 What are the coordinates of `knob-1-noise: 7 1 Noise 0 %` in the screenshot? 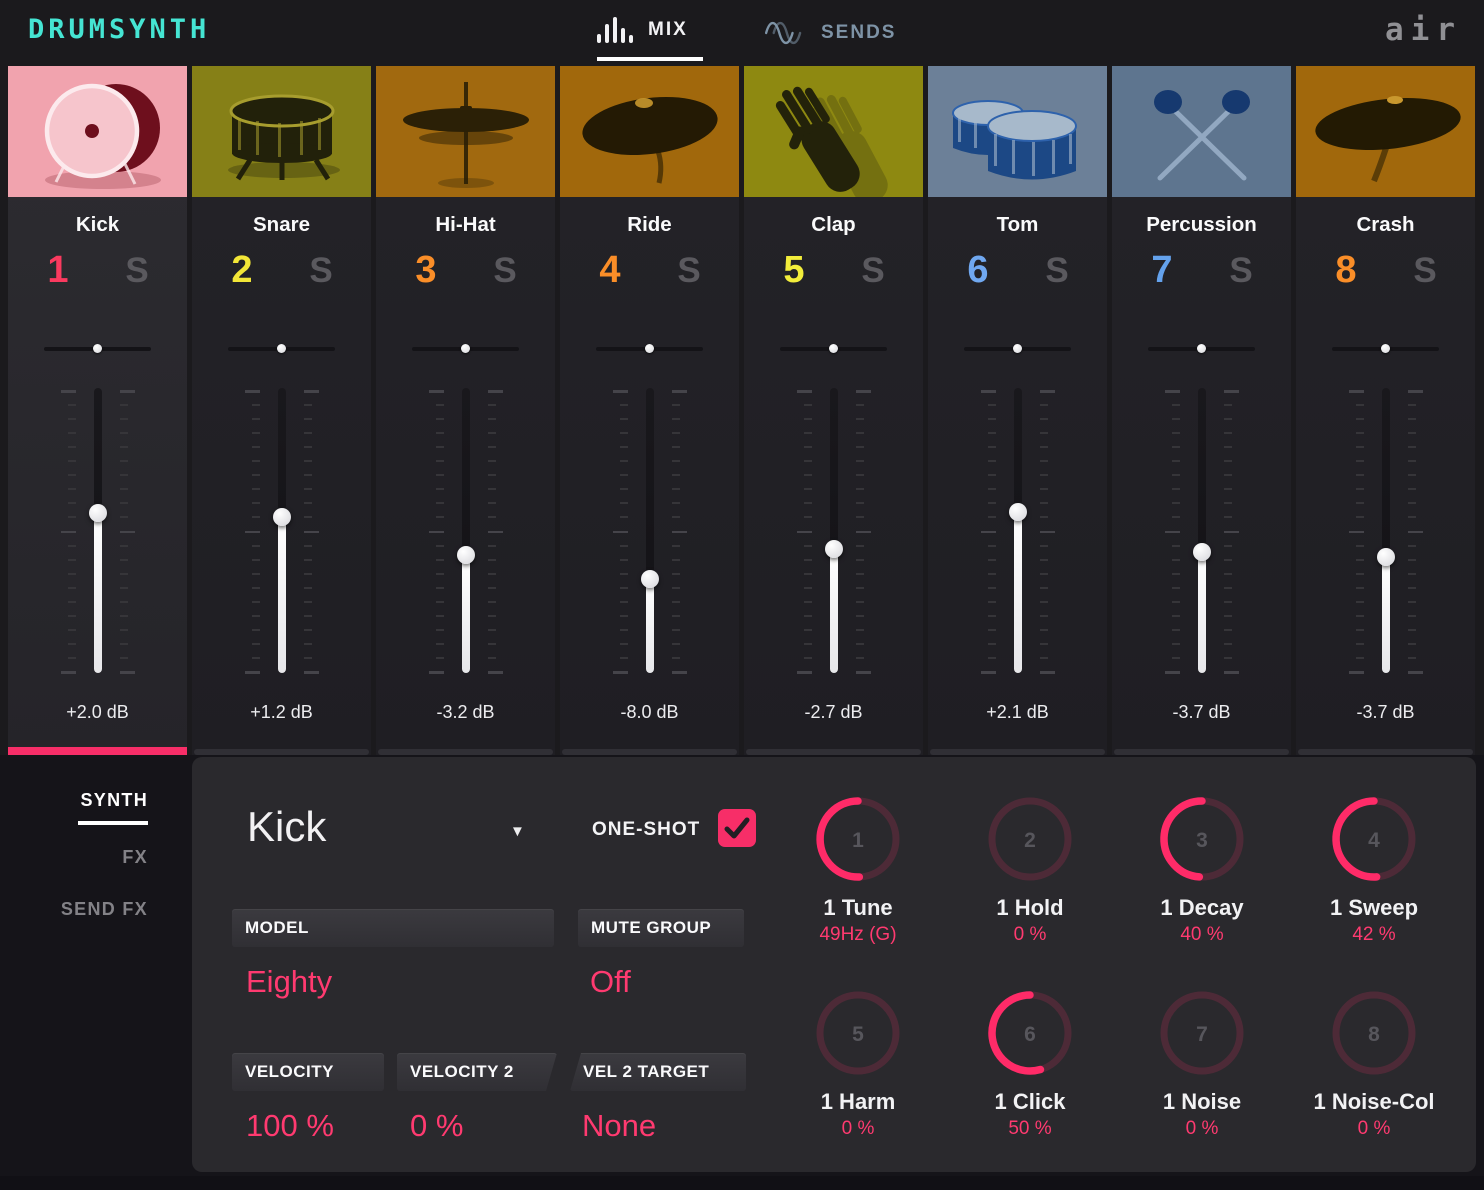 It's located at (1202, 1062).